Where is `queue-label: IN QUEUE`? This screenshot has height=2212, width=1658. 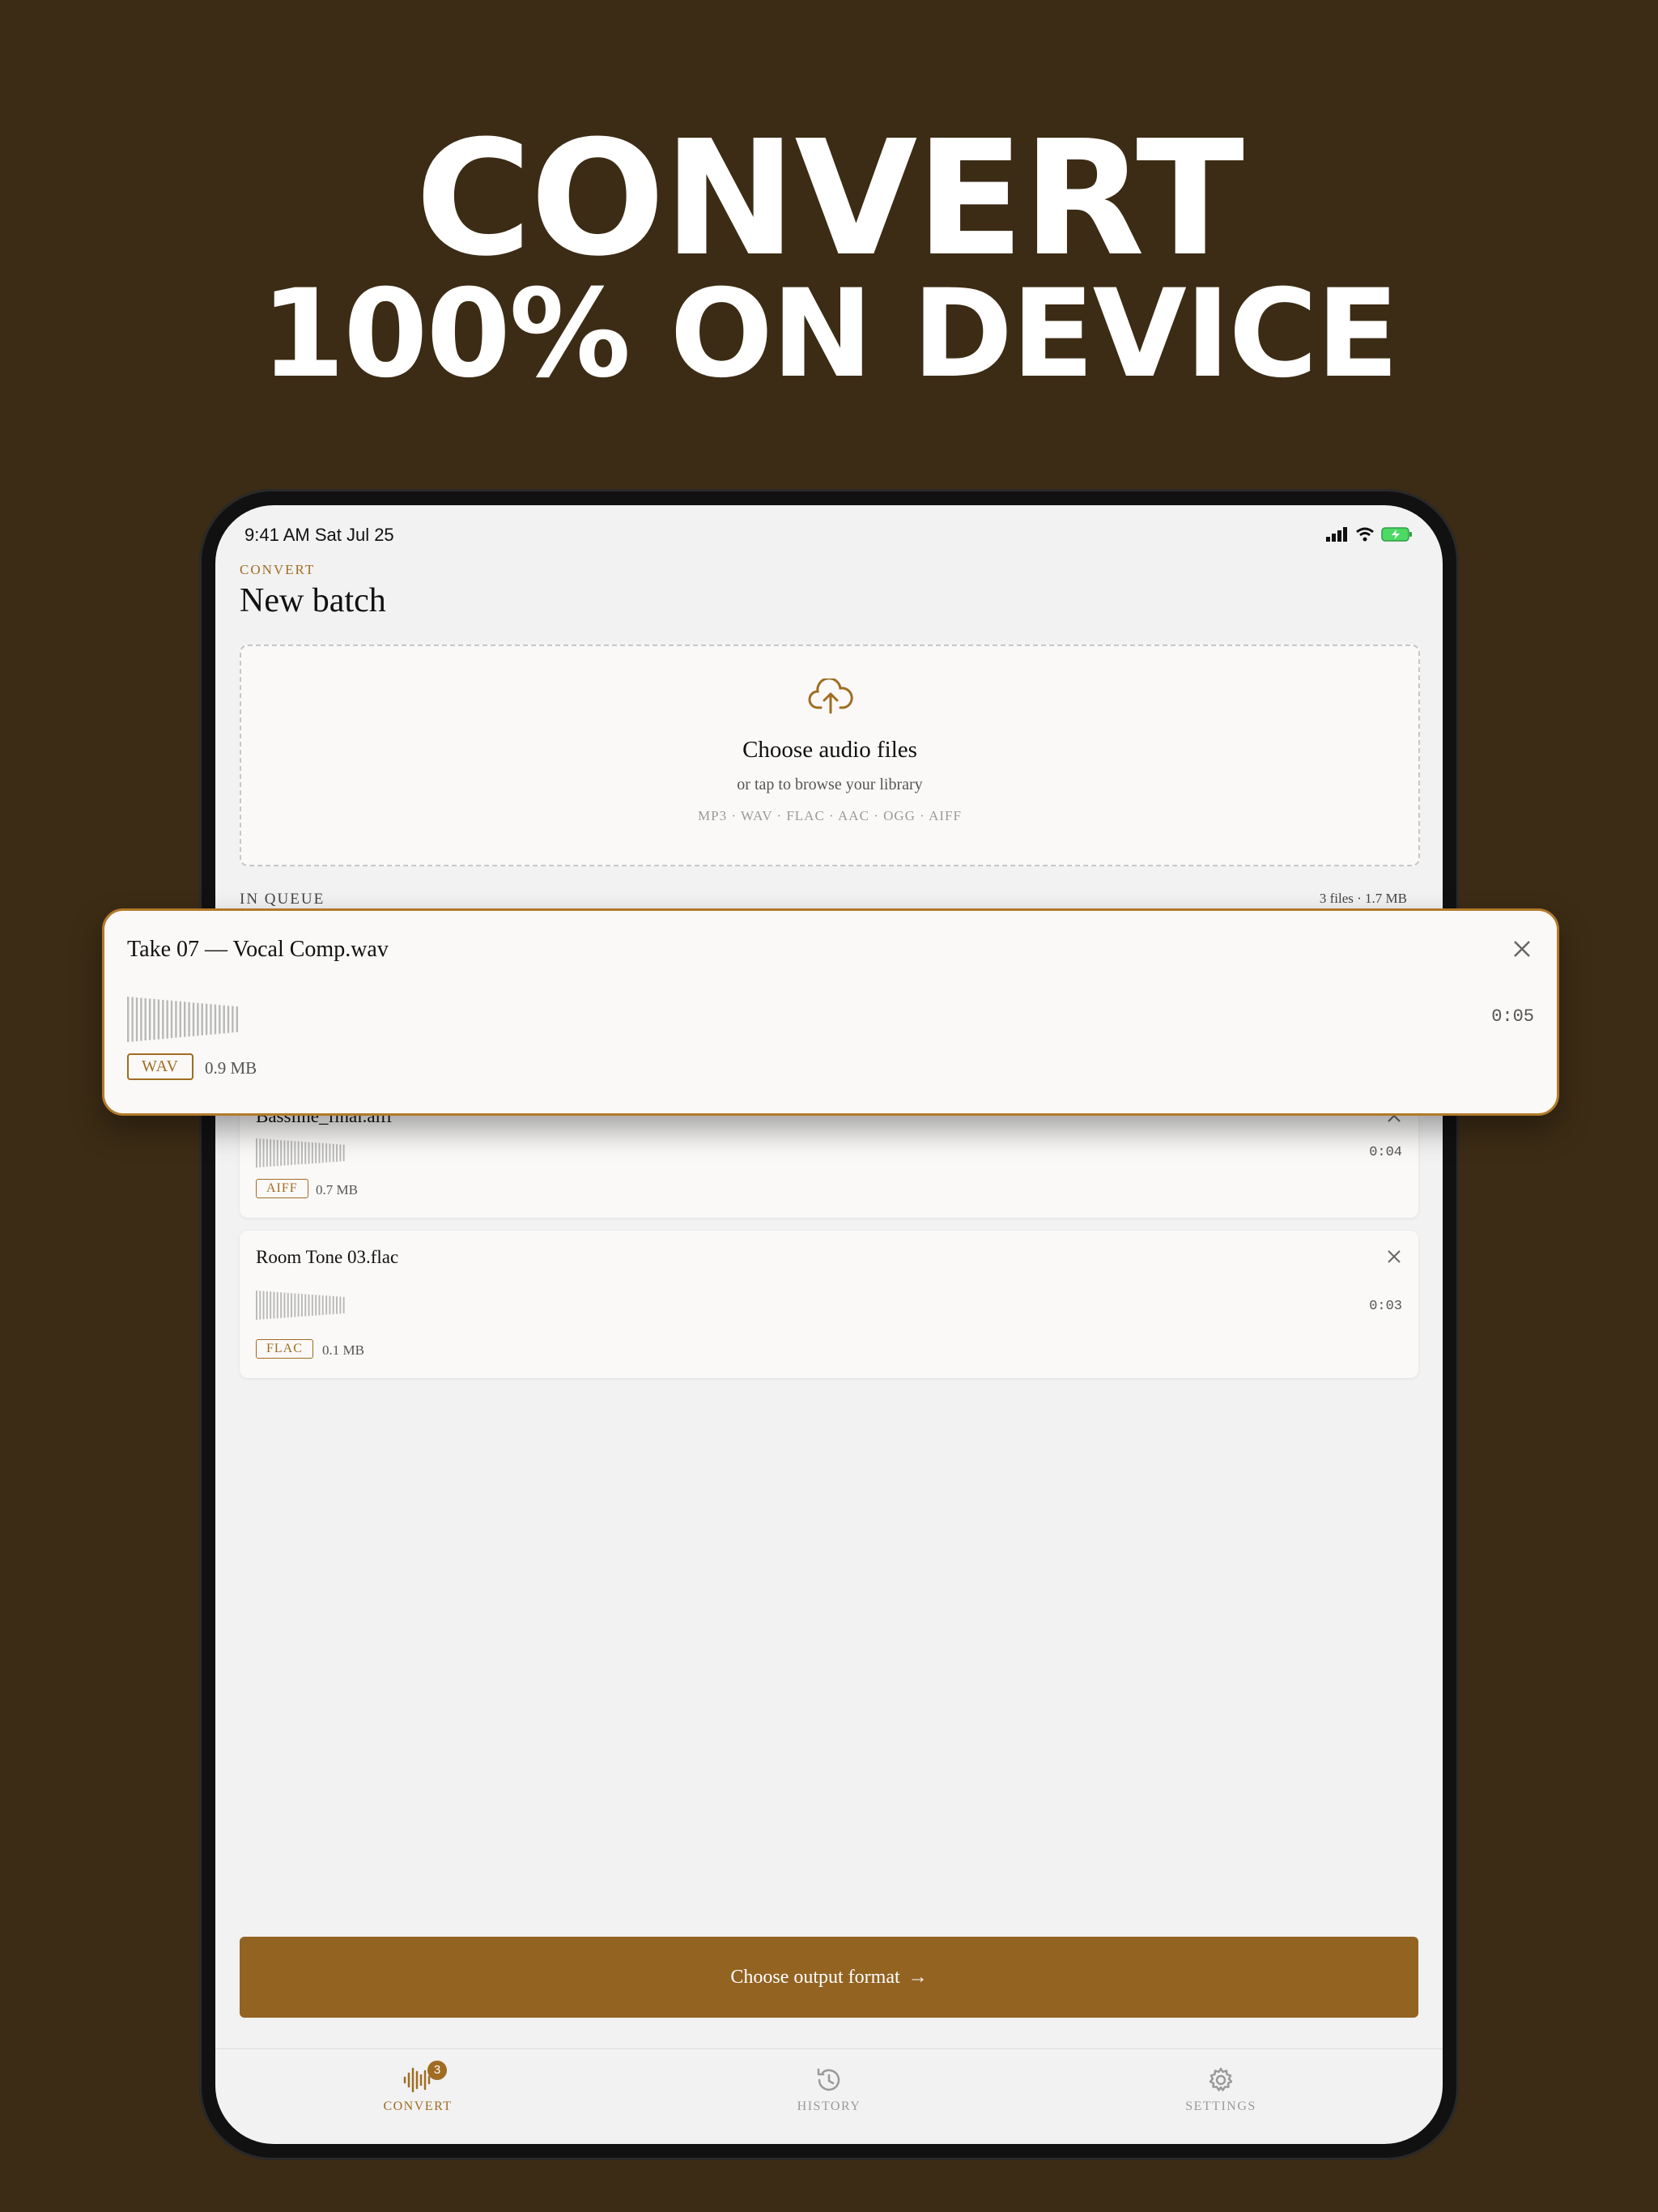 queue-label: IN QUEUE is located at coordinates (282, 900).